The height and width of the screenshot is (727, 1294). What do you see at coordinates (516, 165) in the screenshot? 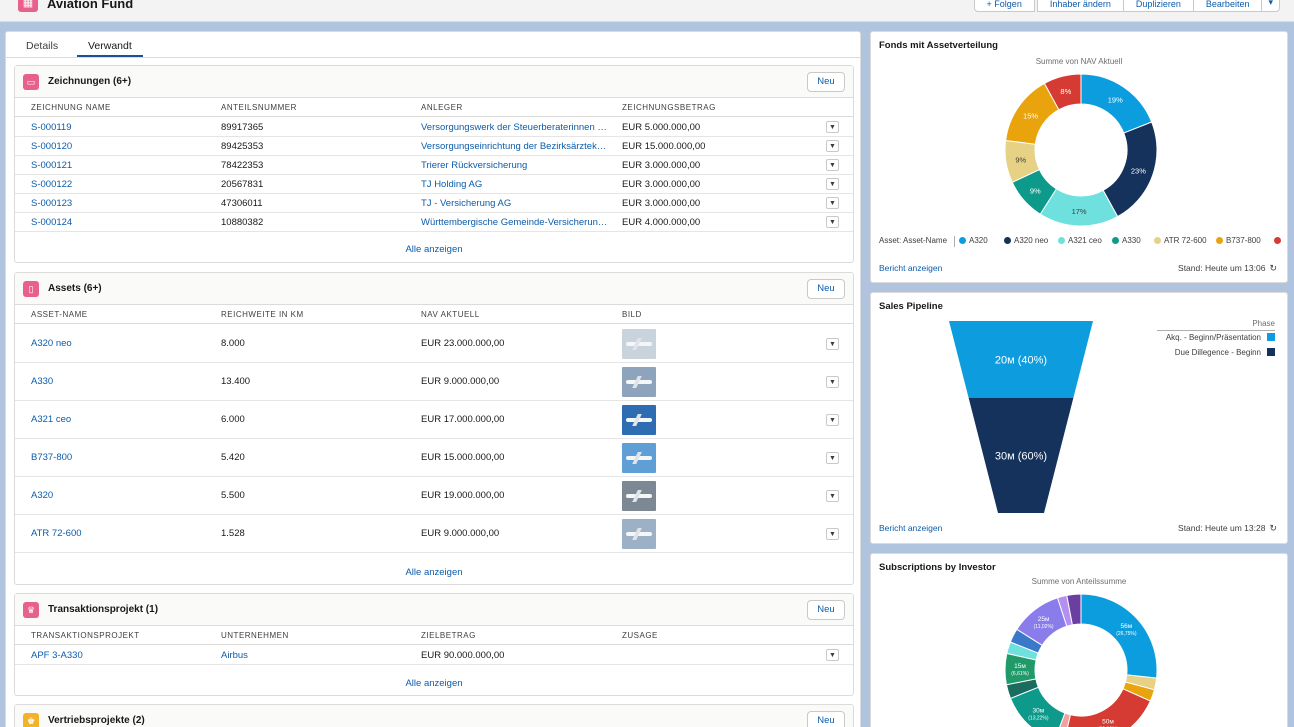
I see `investor-link: Trierer Rückversicherung` at bounding box center [516, 165].